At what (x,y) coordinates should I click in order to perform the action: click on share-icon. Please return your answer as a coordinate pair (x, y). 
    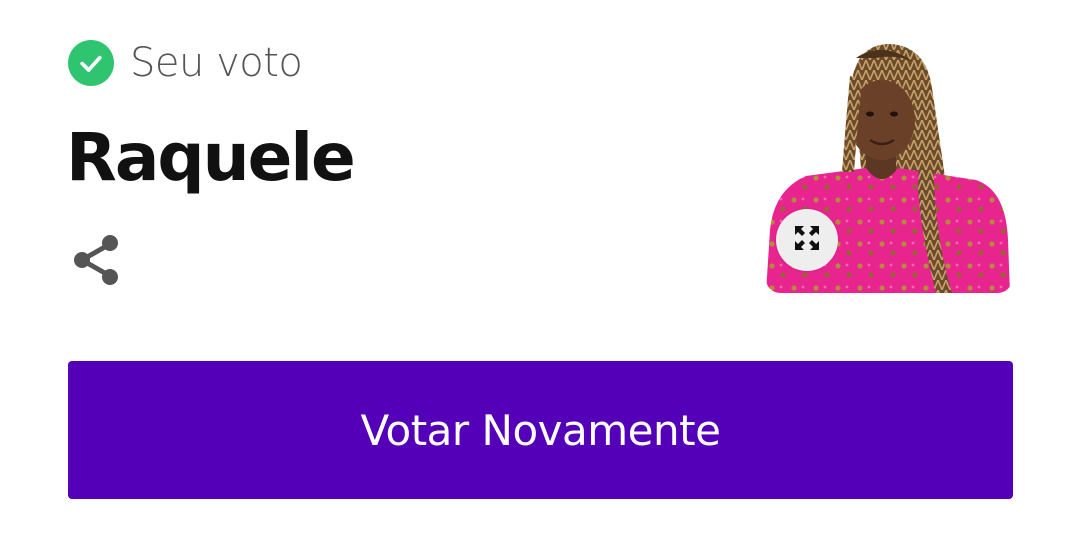
    Looking at the image, I should click on (96, 260).